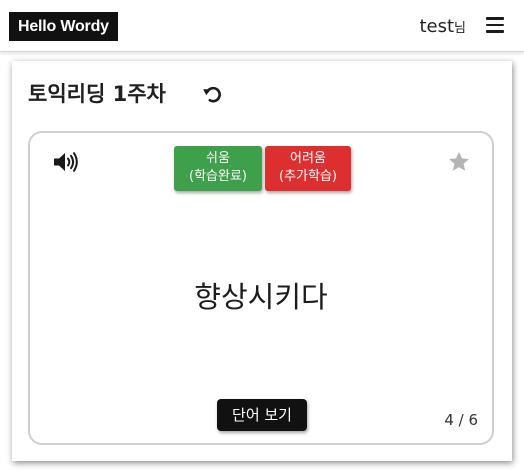 Image resolution: width=524 pixels, height=470 pixels. Describe the element at coordinates (63, 26) in the screenshot. I see `brand-logo: Hello Wordy` at that location.